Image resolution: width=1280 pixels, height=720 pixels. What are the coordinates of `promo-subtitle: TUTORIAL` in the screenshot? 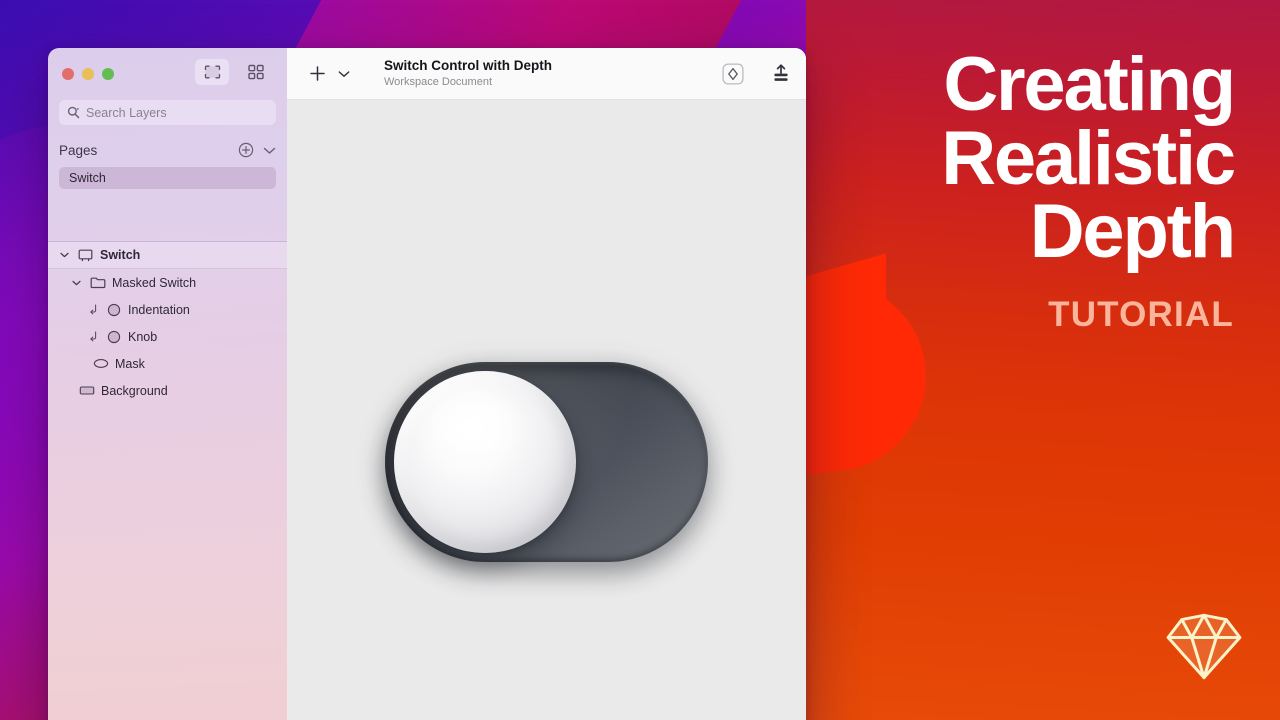 It's located at (1141, 315).